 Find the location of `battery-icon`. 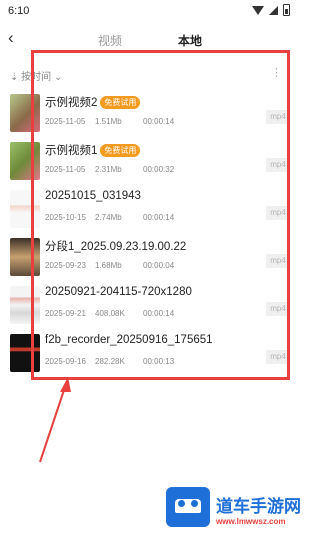

battery-icon is located at coordinates (286, 10).